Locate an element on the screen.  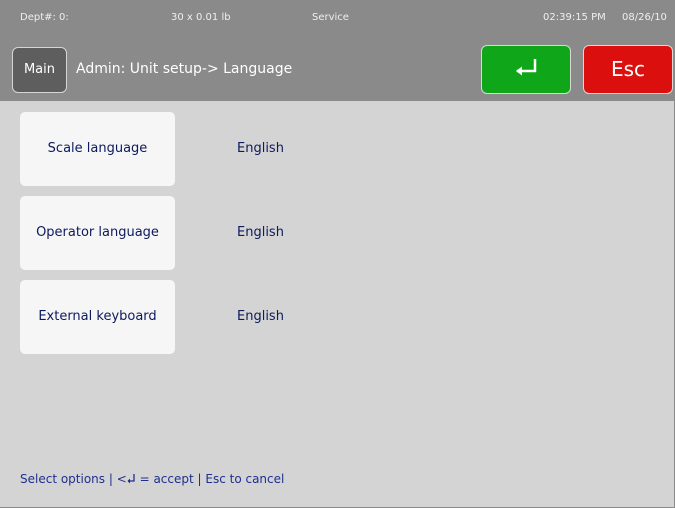
header-bar: Main Admin: Unit setup-> Language Esc is located at coordinates (337, 70).